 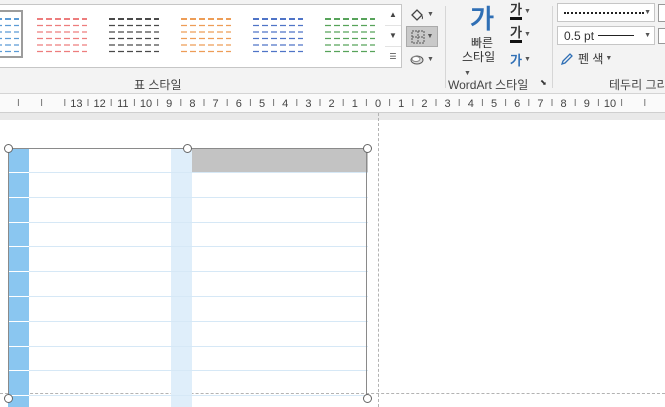 I want to click on ruler-label-zero: 0, so click(x=378, y=104).